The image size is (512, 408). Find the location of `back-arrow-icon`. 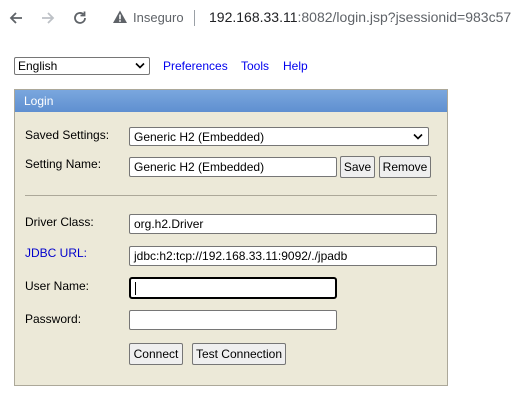

back-arrow-icon is located at coordinates (15, 18).